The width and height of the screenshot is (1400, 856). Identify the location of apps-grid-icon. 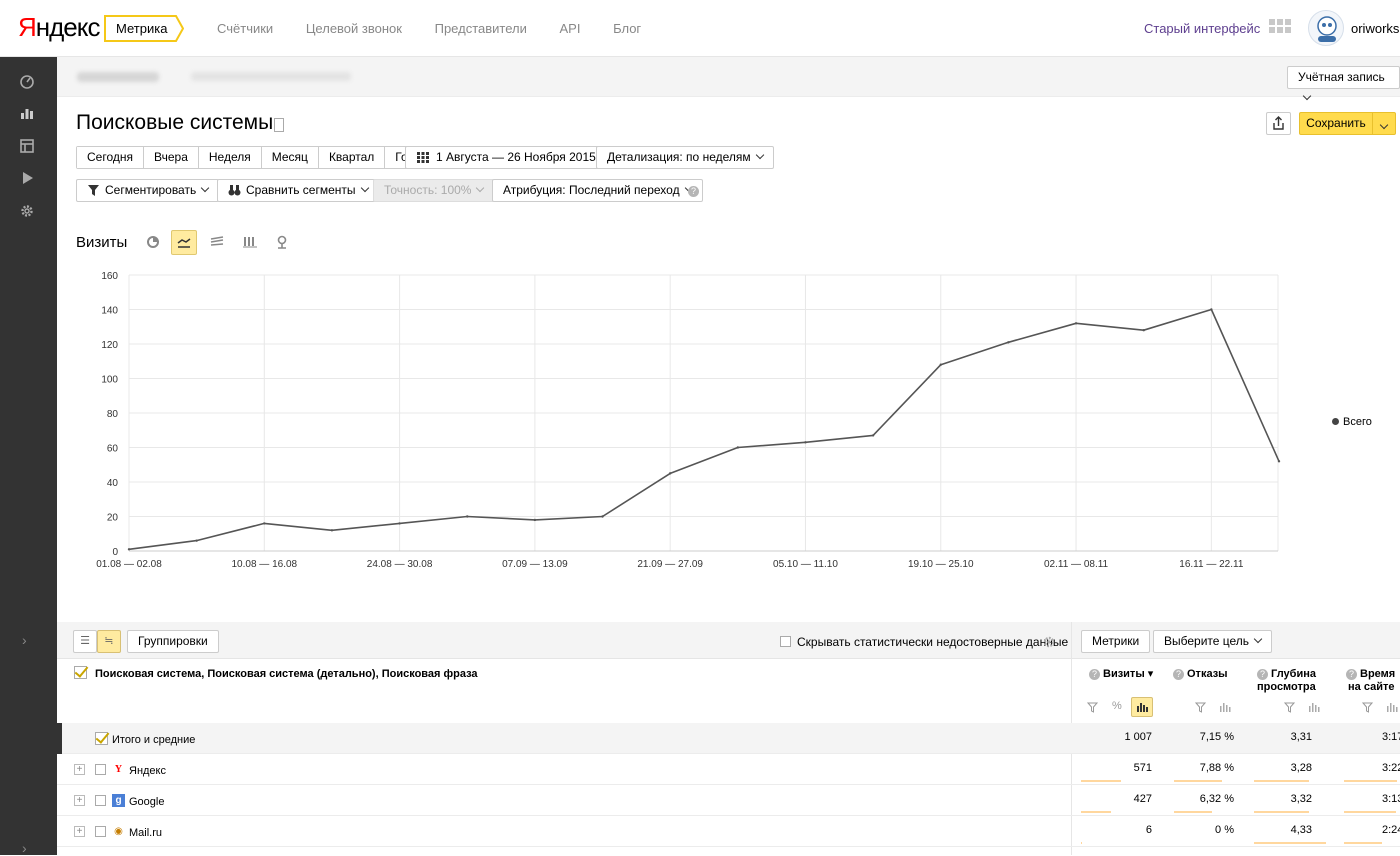
(1280, 28).